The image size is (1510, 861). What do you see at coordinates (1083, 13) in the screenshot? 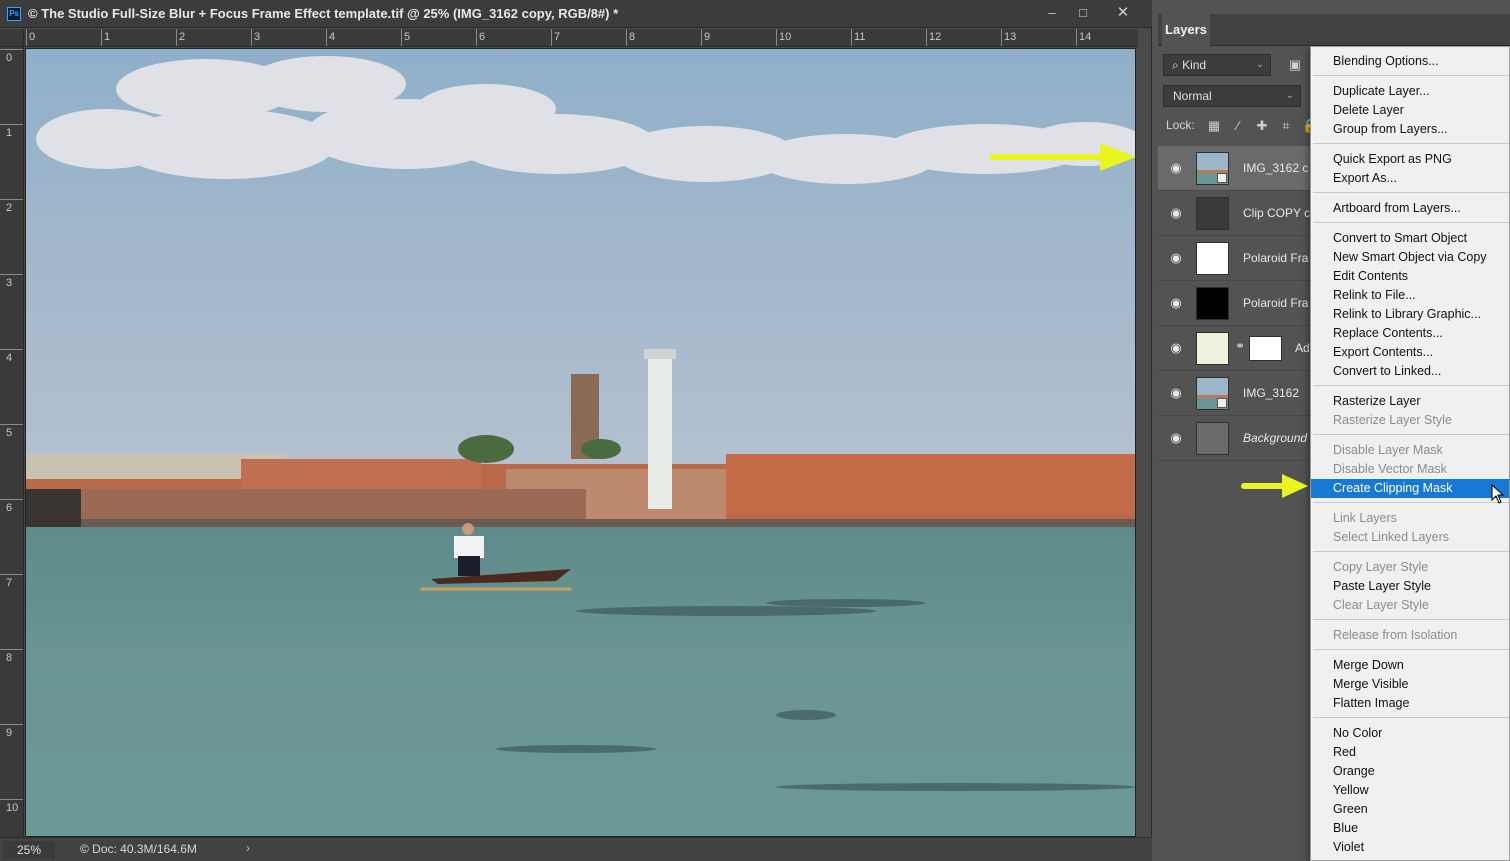
I see `maximize-icon: □` at bounding box center [1083, 13].